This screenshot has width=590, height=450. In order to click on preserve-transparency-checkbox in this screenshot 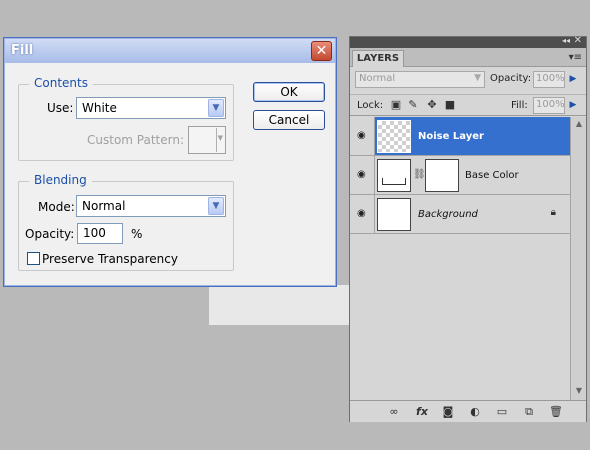, I will do `click(33, 258)`.